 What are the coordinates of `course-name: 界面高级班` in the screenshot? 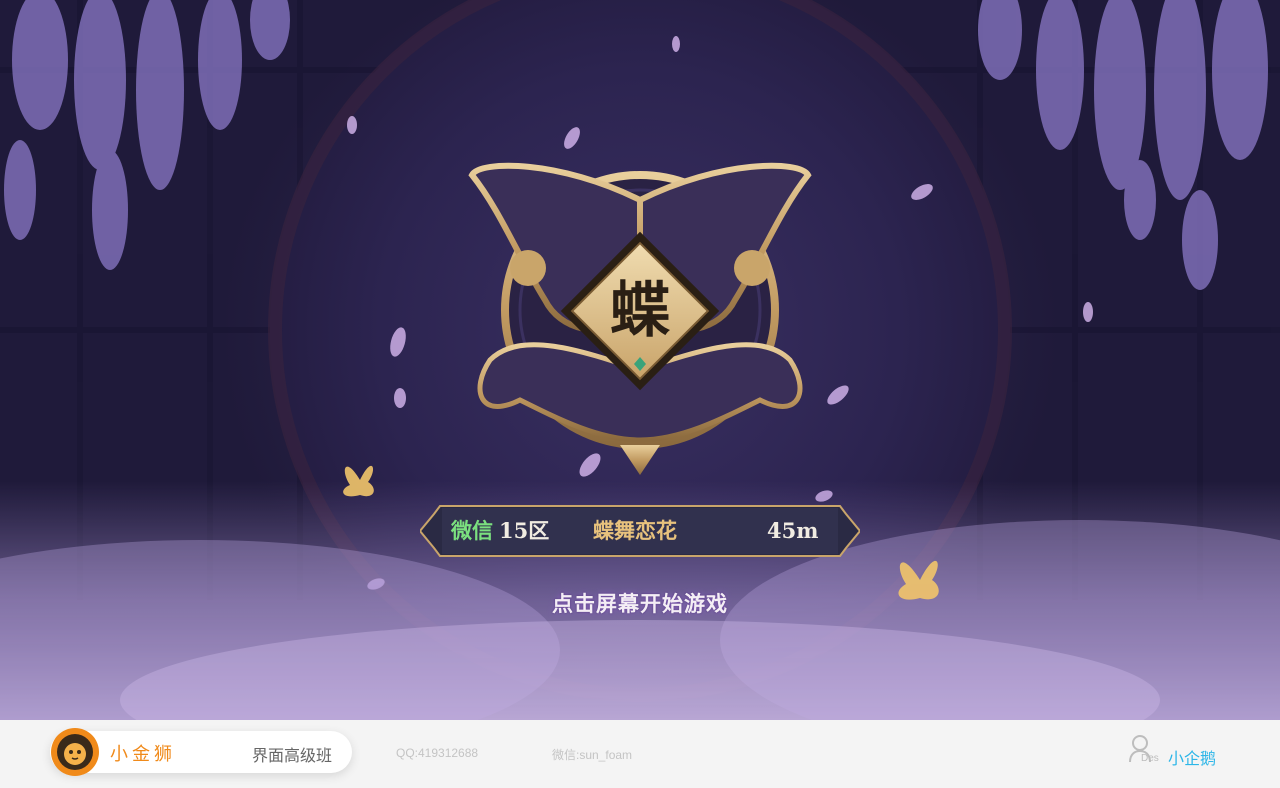 It's located at (292, 755).